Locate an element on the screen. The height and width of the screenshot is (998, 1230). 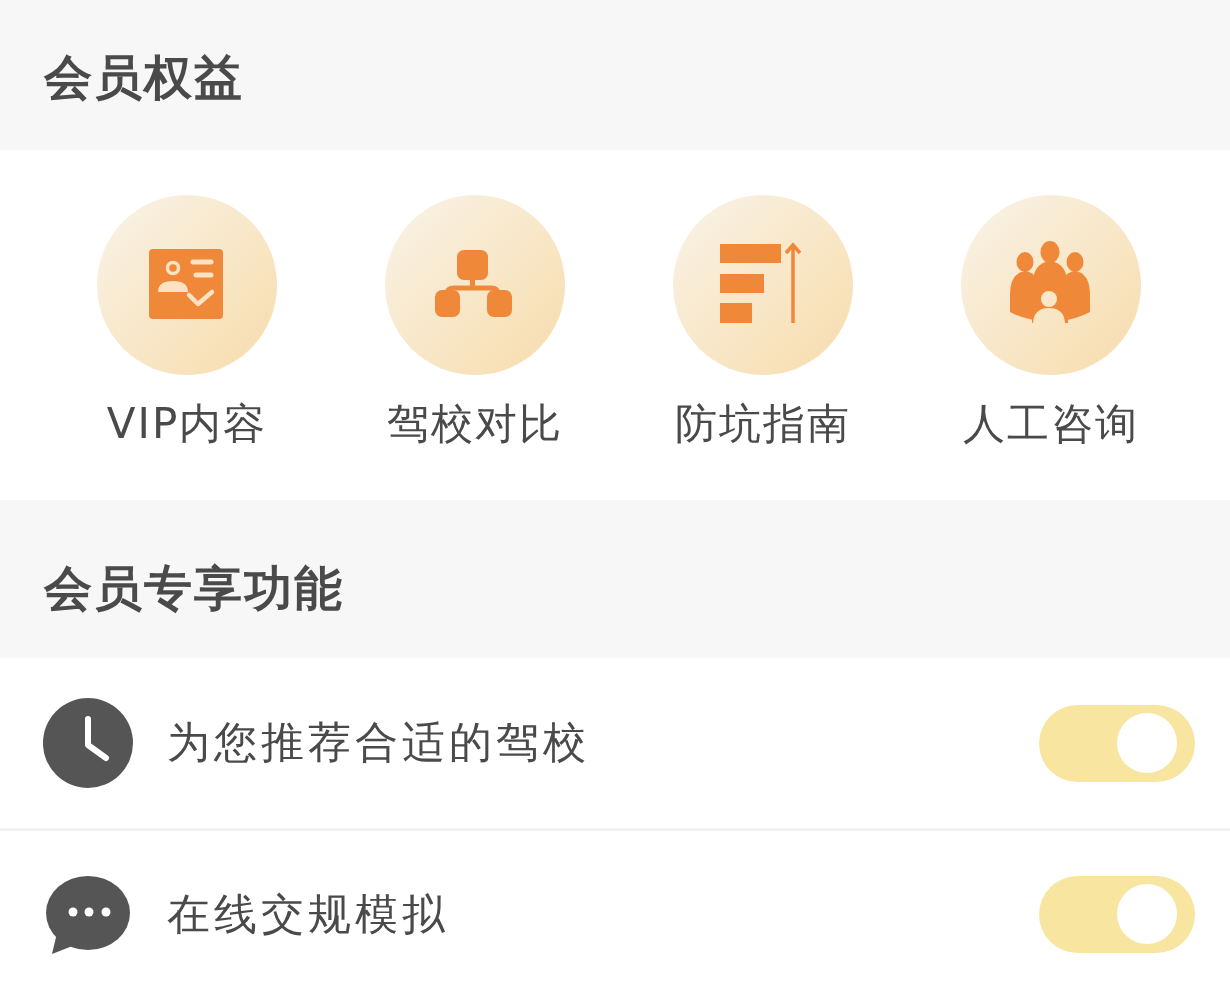
group-icon is located at coordinates (1051, 285).